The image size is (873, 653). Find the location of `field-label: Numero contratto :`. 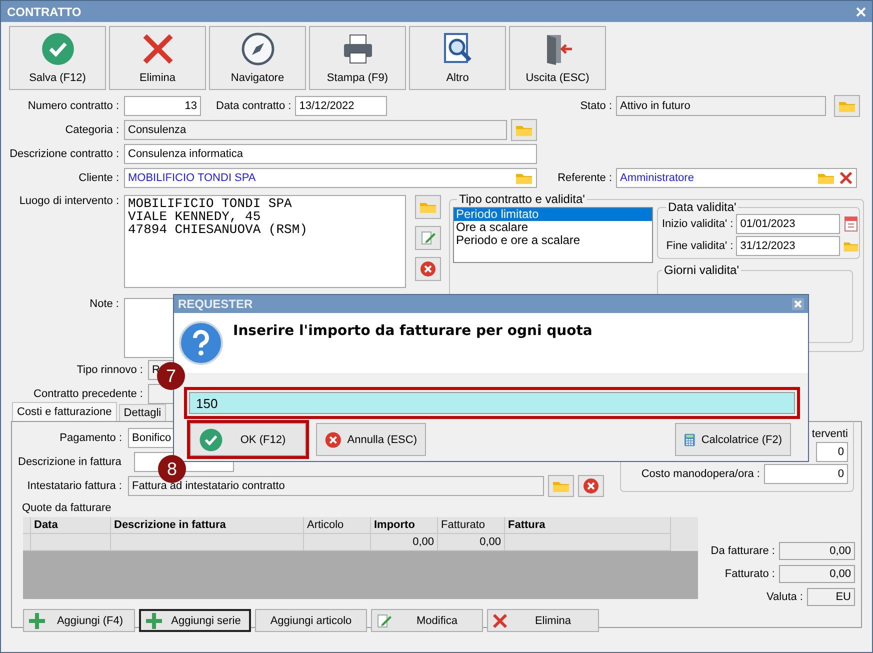

field-label: Numero contratto : is located at coordinates (73, 106).